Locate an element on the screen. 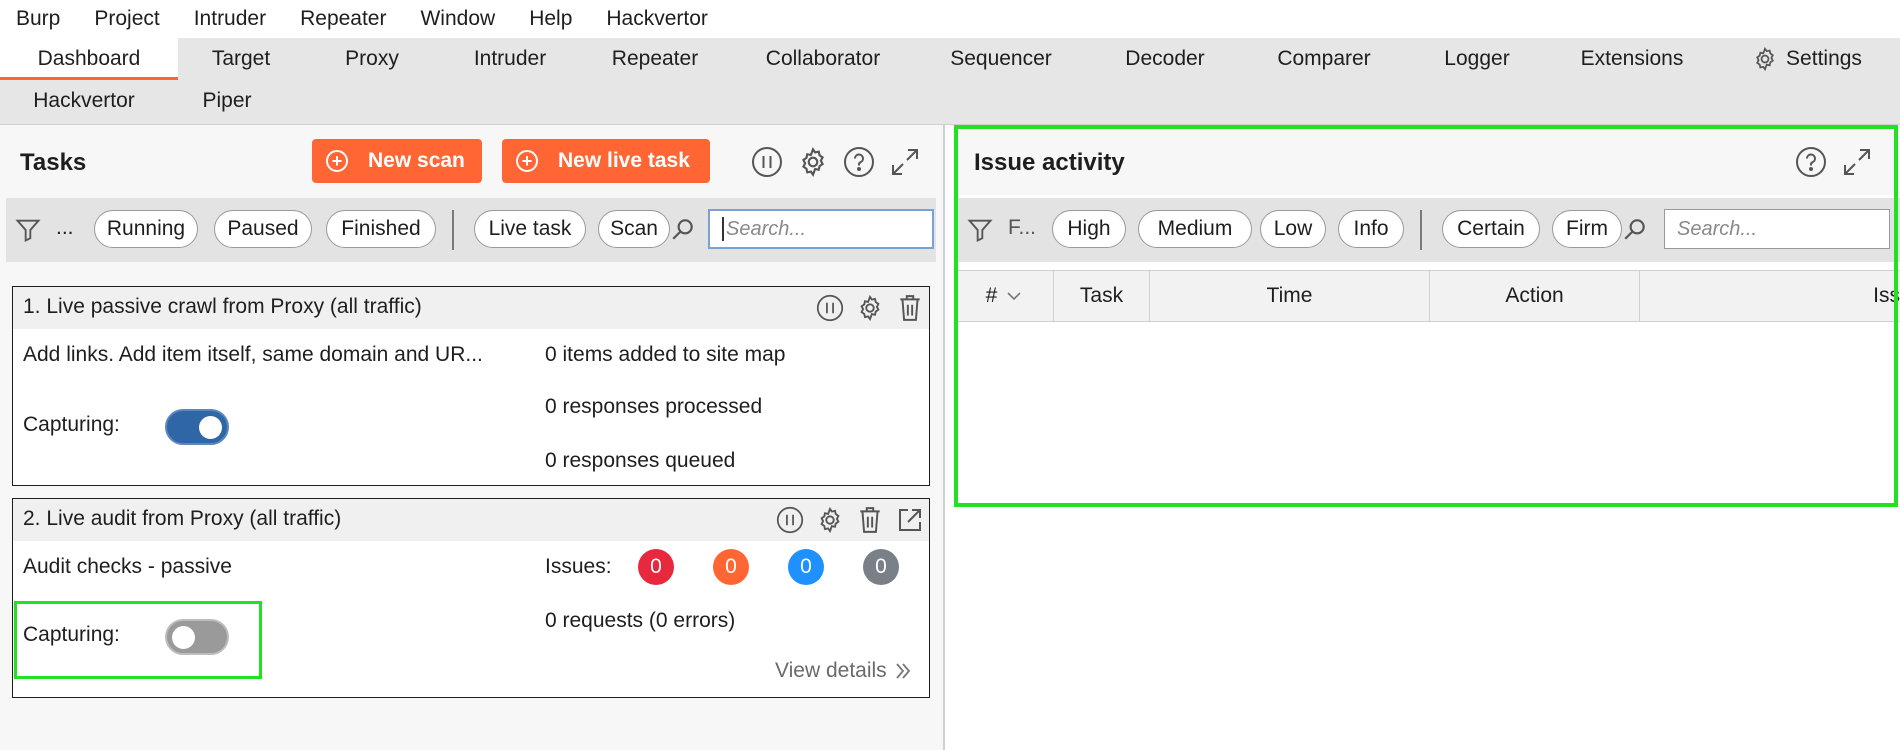 The image size is (1900, 750). task-1-capturing-toggle is located at coordinates (197, 427).